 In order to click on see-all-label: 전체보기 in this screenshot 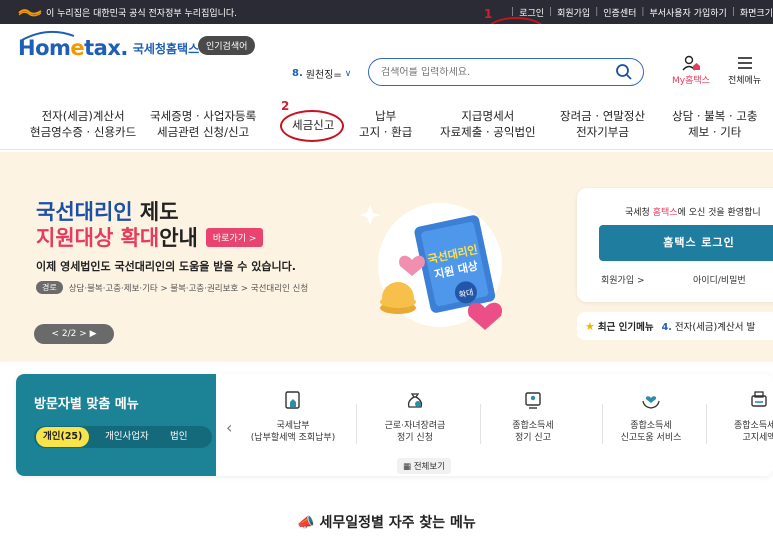, I will do `click(429, 467)`.